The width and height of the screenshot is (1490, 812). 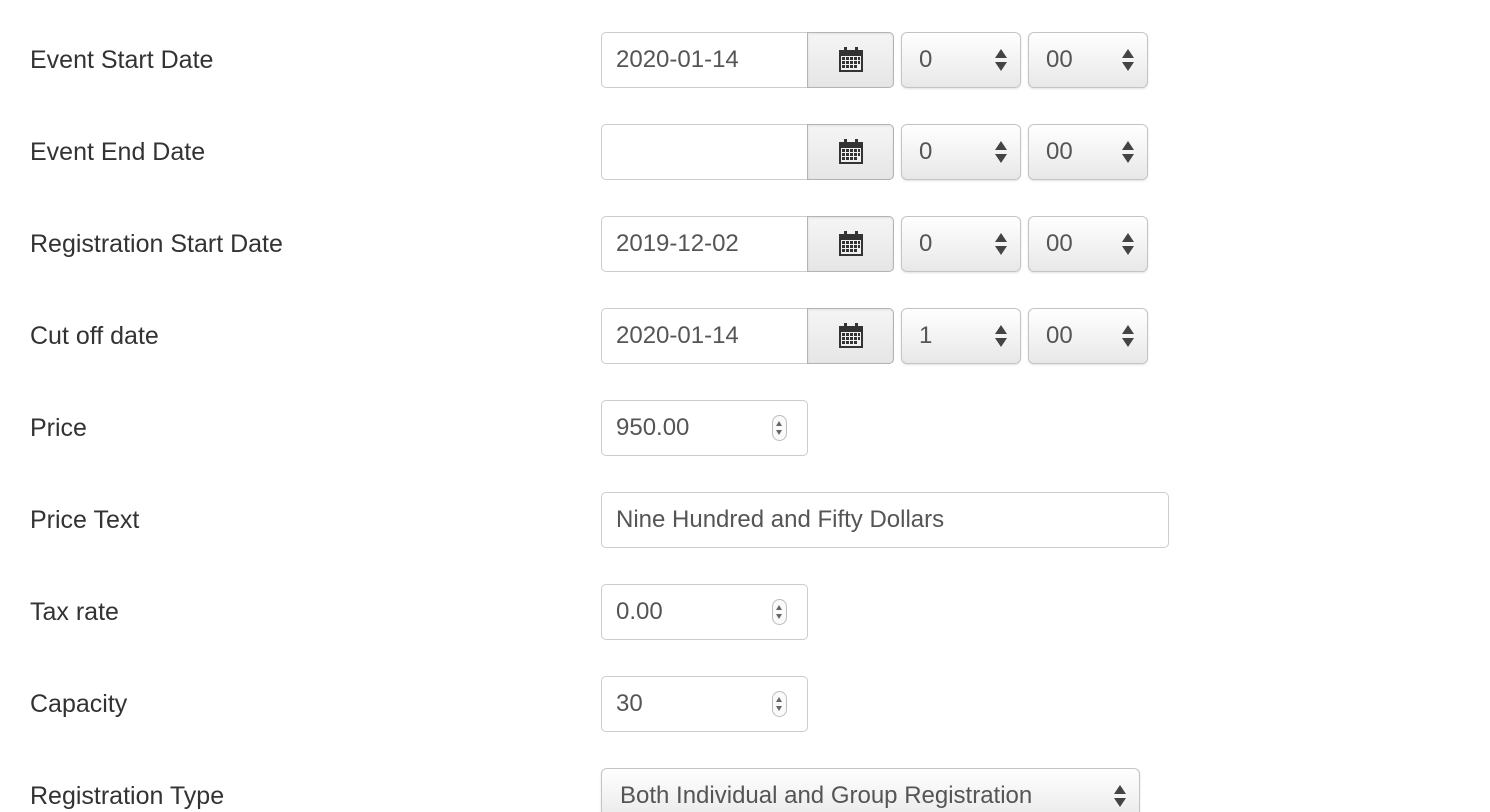 What do you see at coordinates (961, 60) in the screenshot?
I see `event-start-hour-select: 0` at bounding box center [961, 60].